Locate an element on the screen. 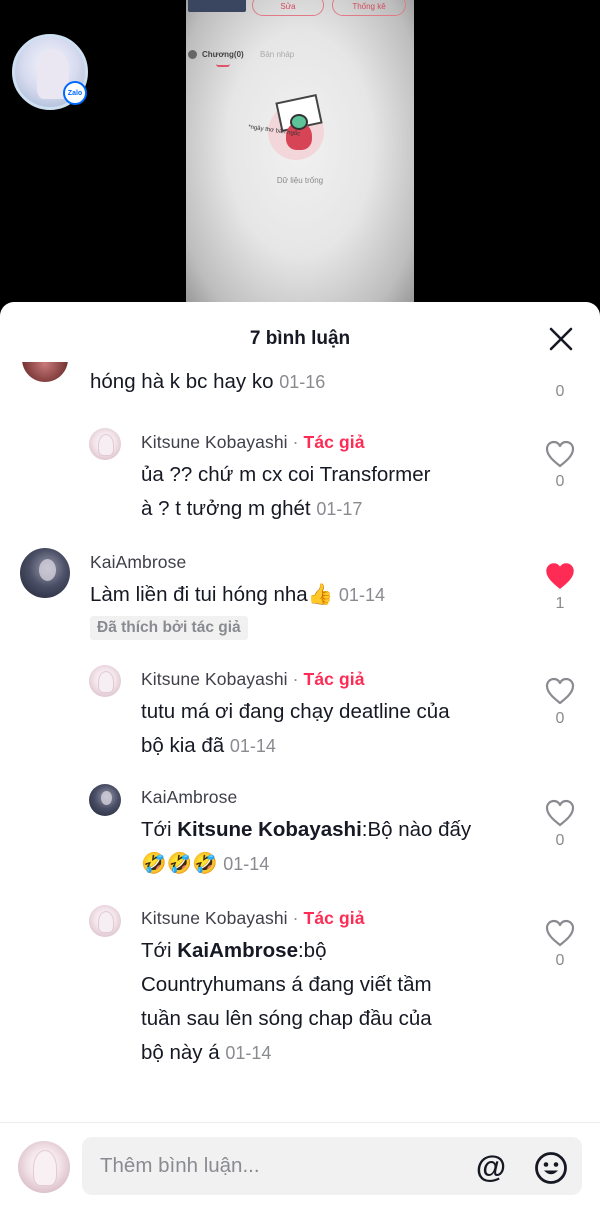 This screenshot has width=600, height=1209. shot-tab-chapters: Chương(0) is located at coordinates (223, 54).